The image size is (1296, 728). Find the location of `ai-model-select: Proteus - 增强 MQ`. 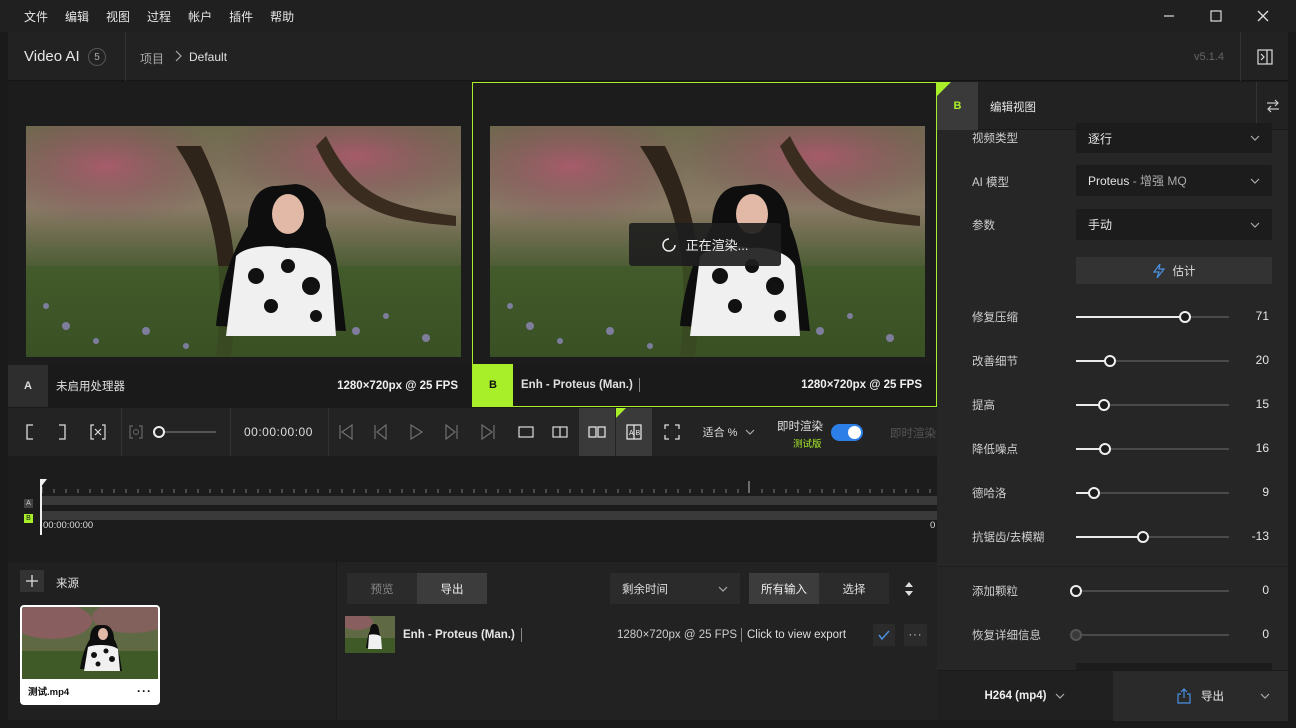

ai-model-select: Proteus - 增强 MQ is located at coordinates (1174, 180).